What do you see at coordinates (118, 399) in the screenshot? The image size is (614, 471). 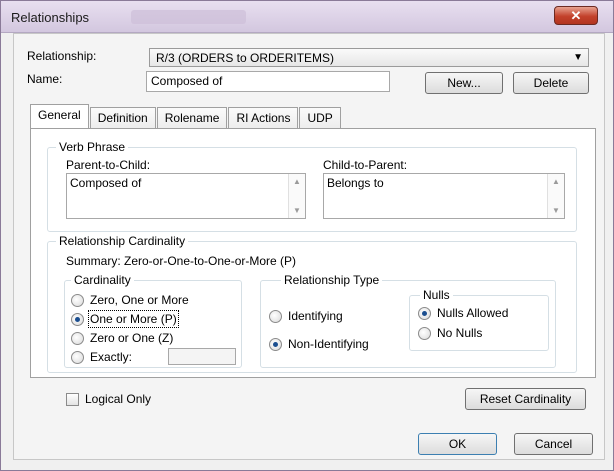 I see `logical-only-label: Logical Only` at bounding box center [118, 399].